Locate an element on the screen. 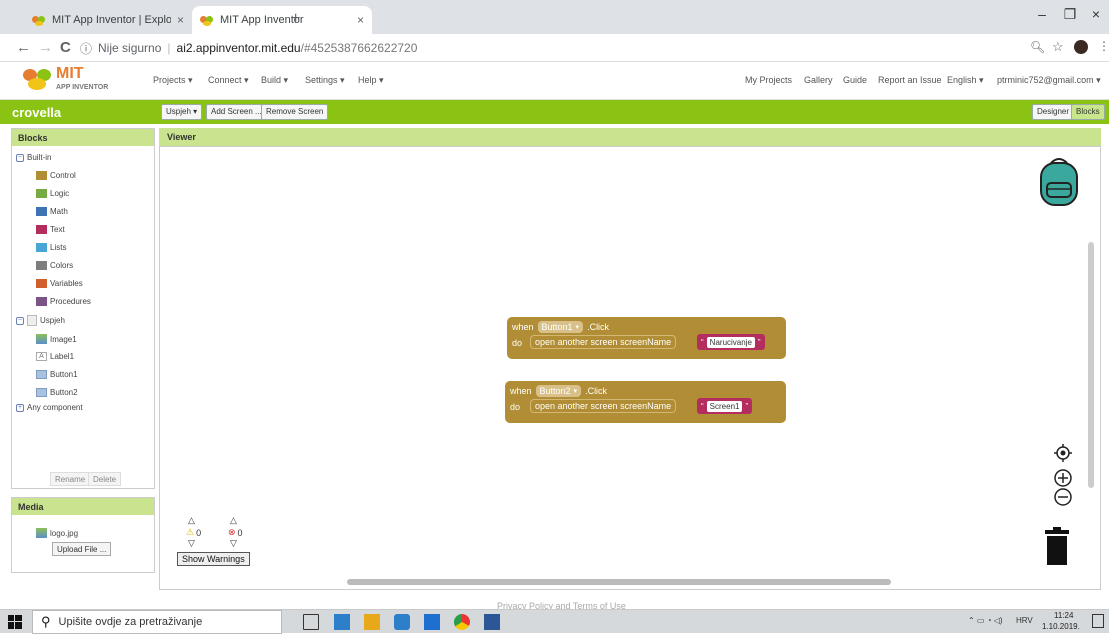 The width and height of the screenshot is (1109, 634). file-explorer-icon is located at coordinates (372, 622).